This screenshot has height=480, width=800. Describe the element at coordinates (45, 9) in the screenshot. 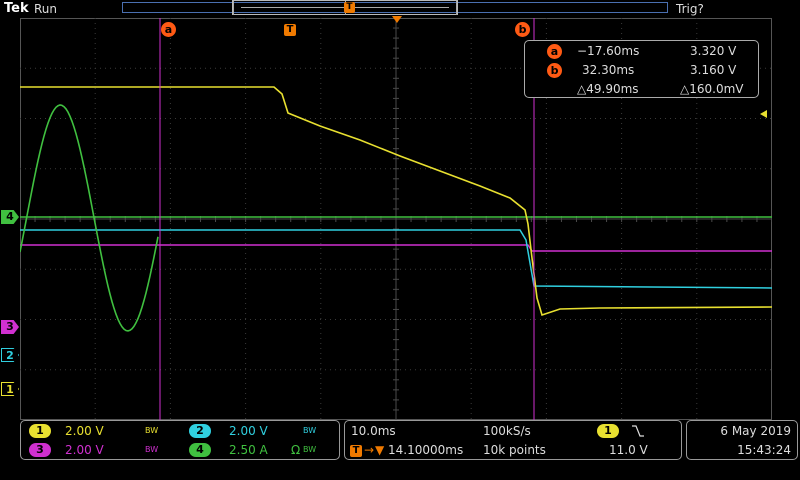

I see `acquisition-state: Run` at that location.